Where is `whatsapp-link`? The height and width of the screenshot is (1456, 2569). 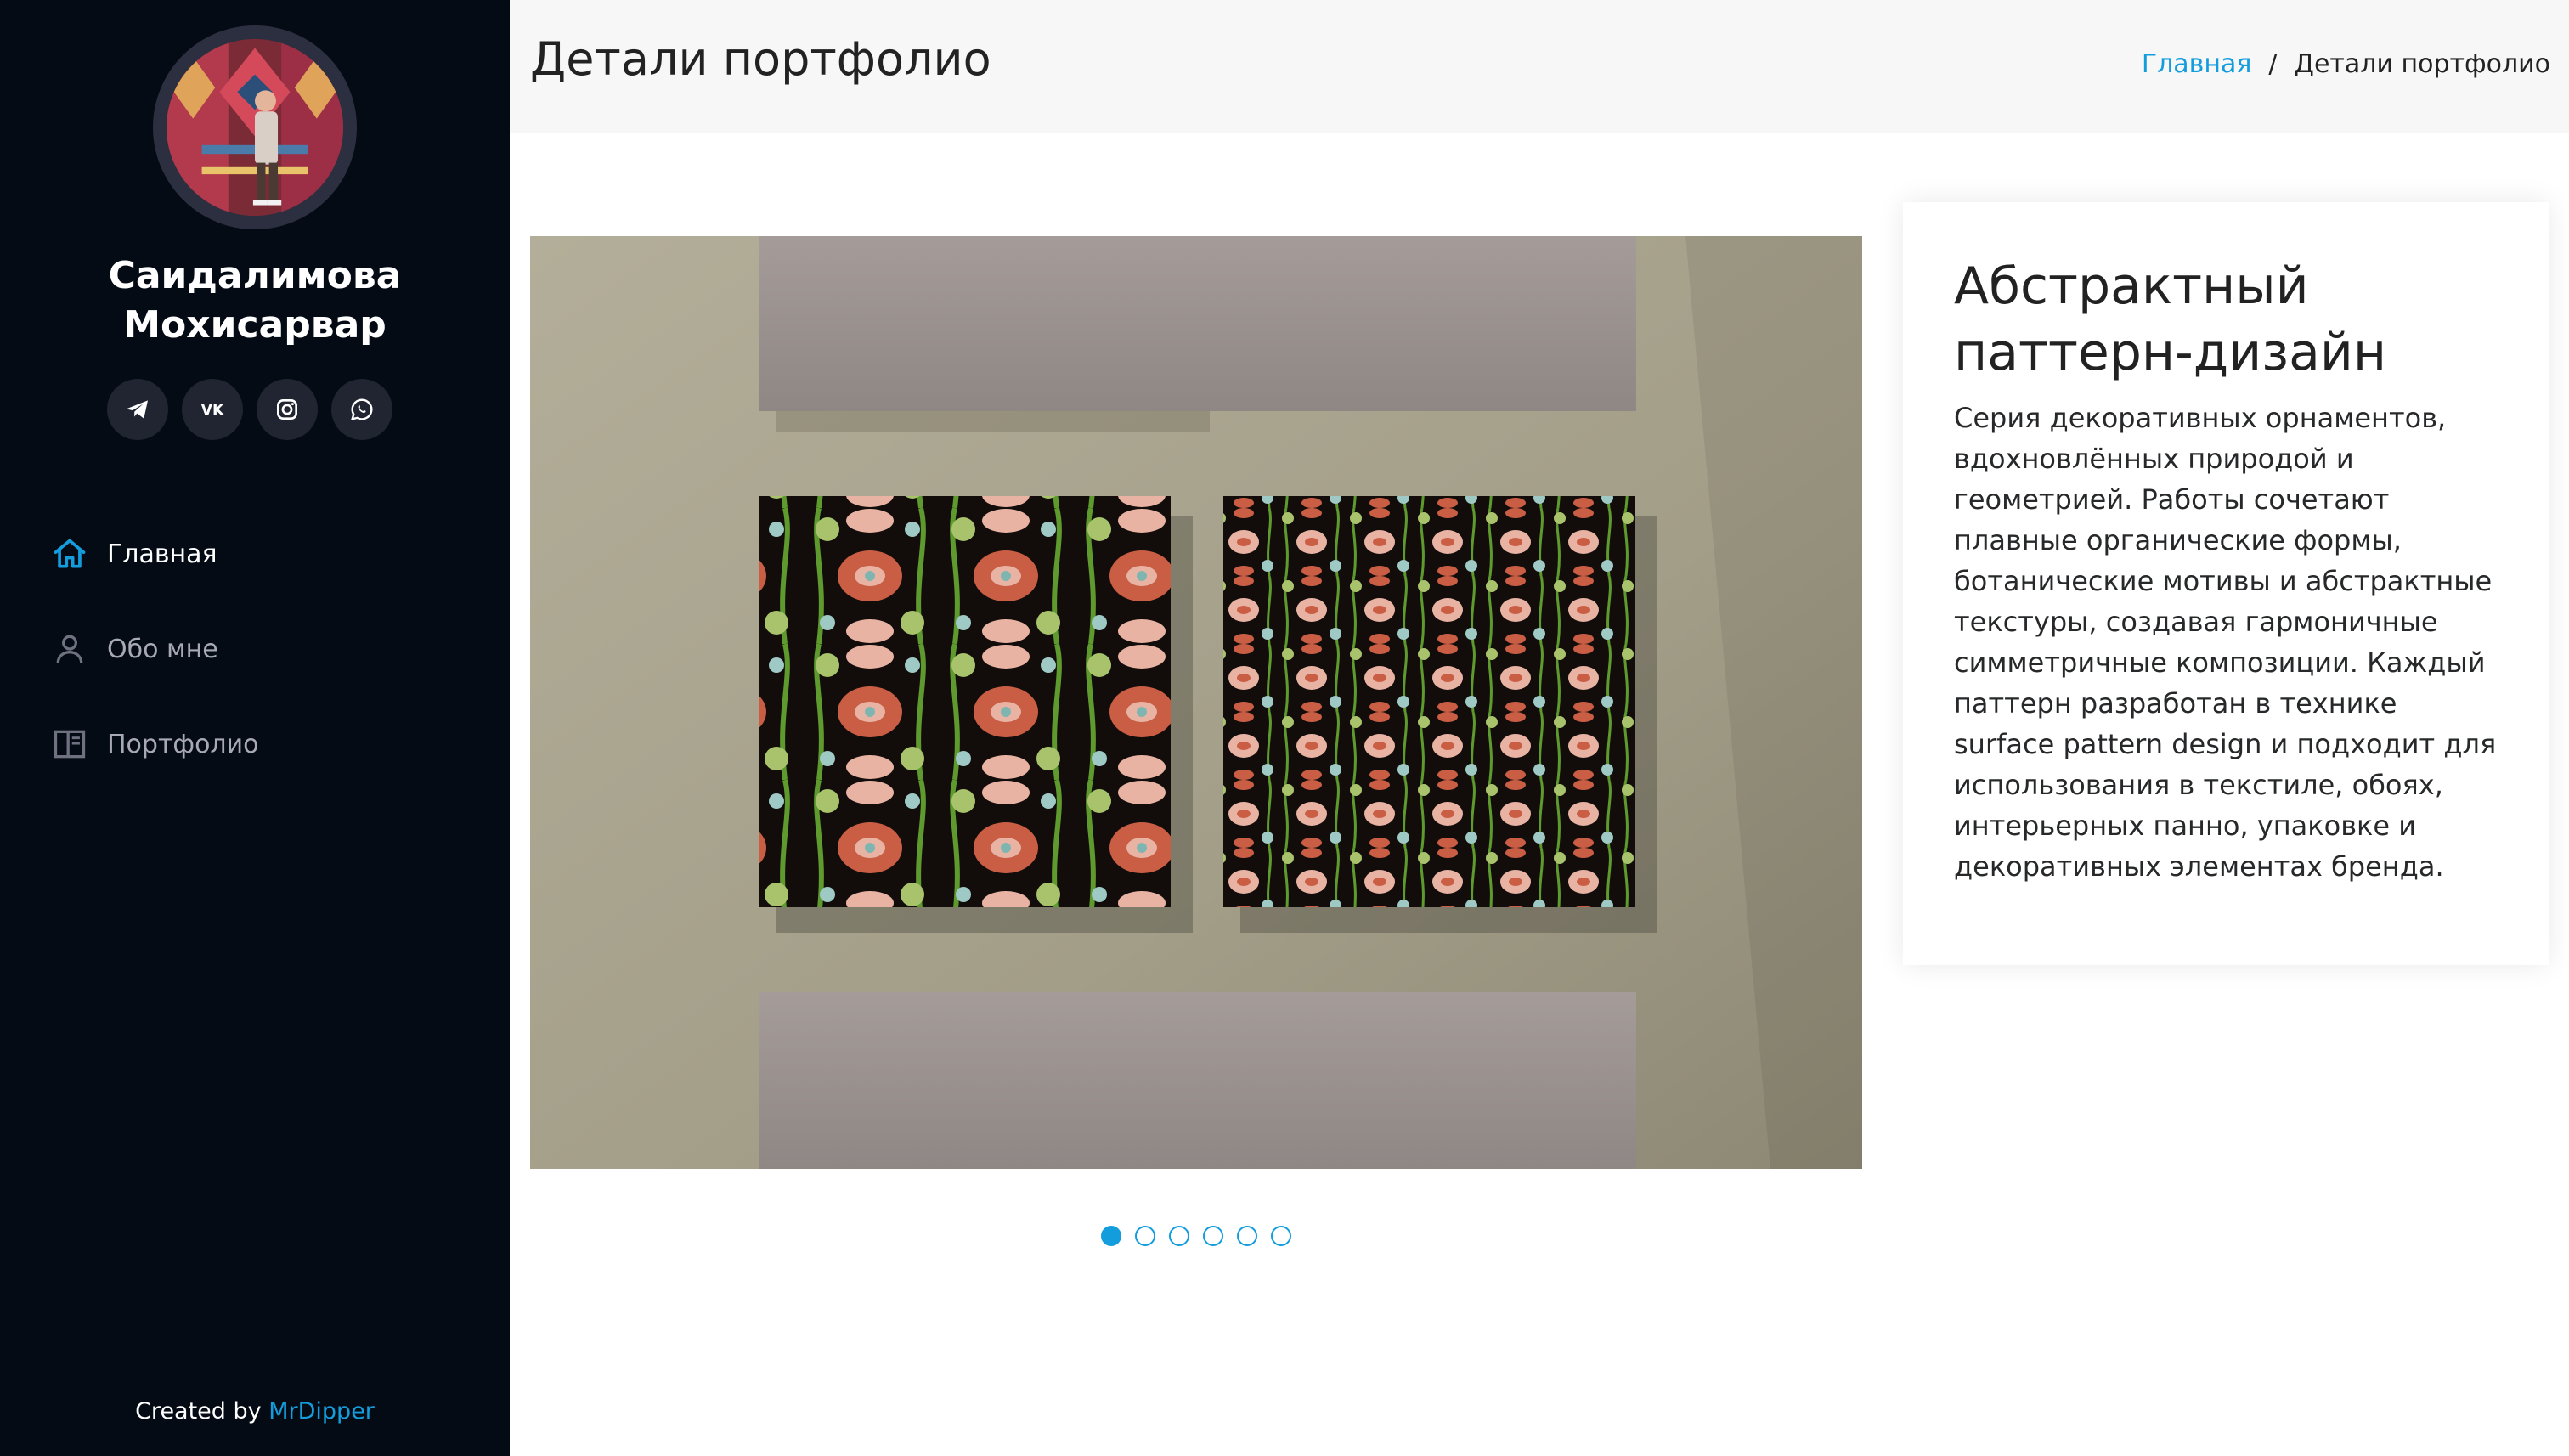
whatsapp-link is located at coordinates (362, 409).